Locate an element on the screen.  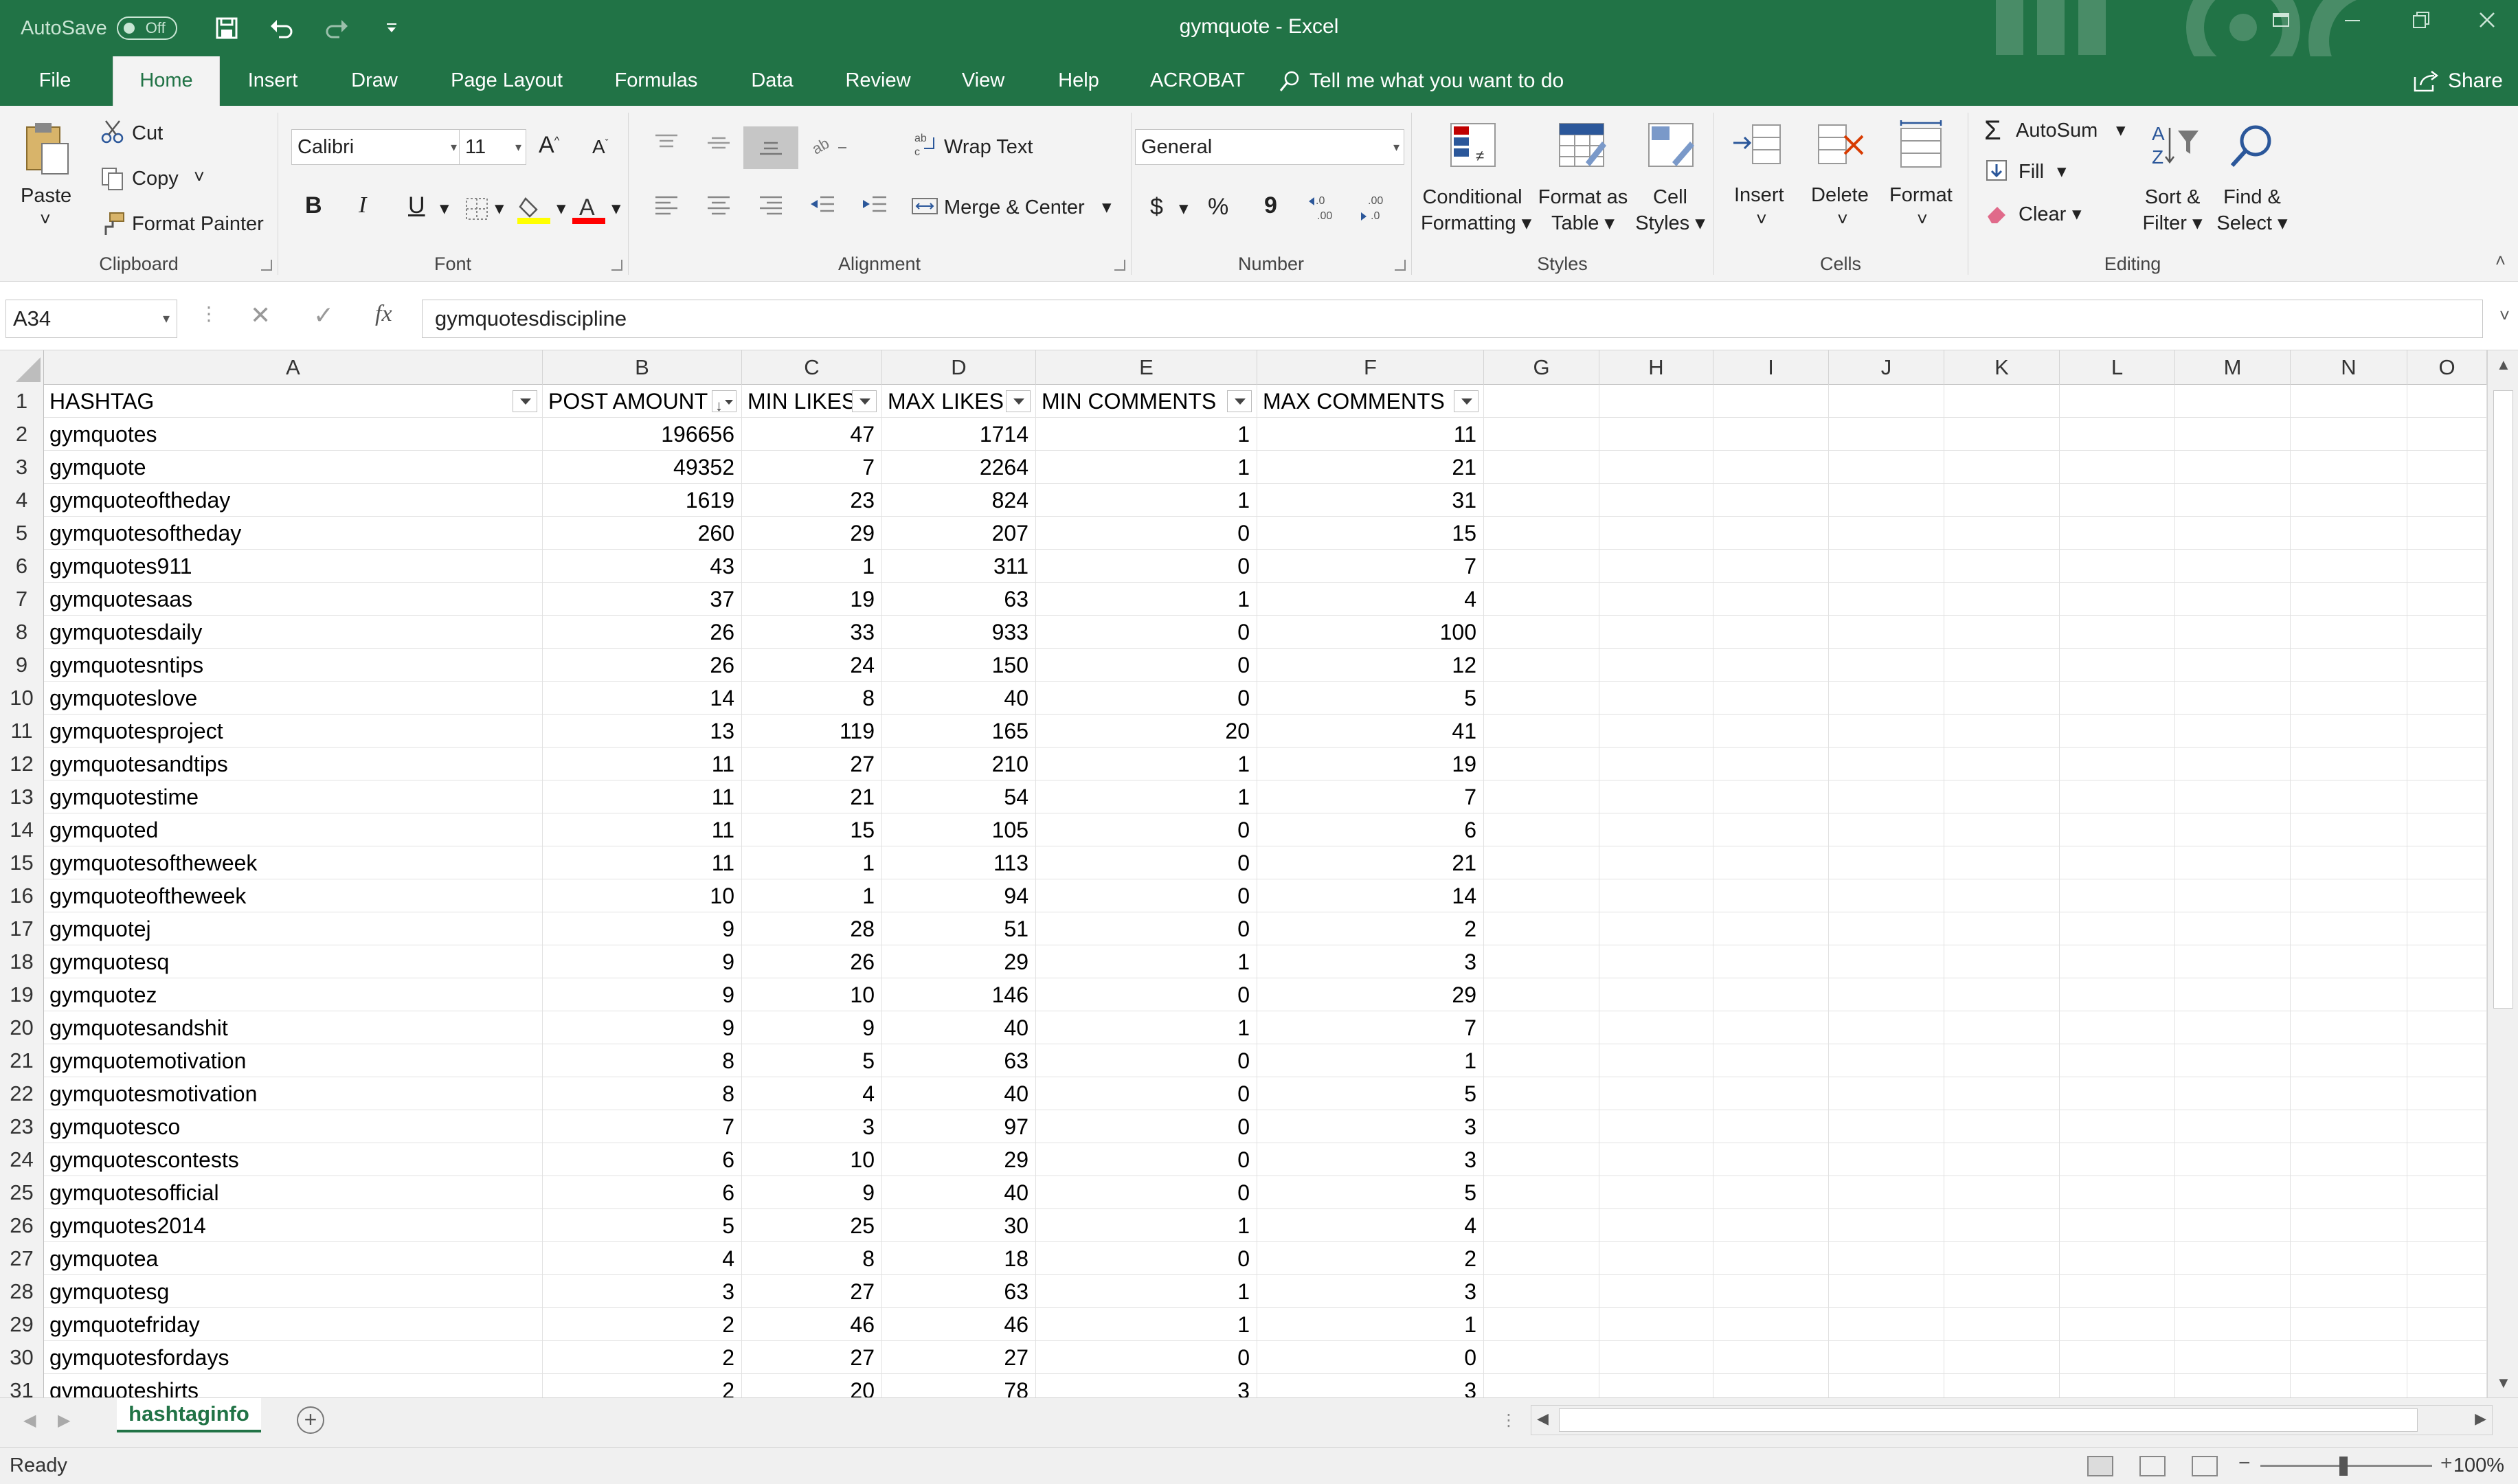
value-cell: 23 is located at coordinates (812, 500).